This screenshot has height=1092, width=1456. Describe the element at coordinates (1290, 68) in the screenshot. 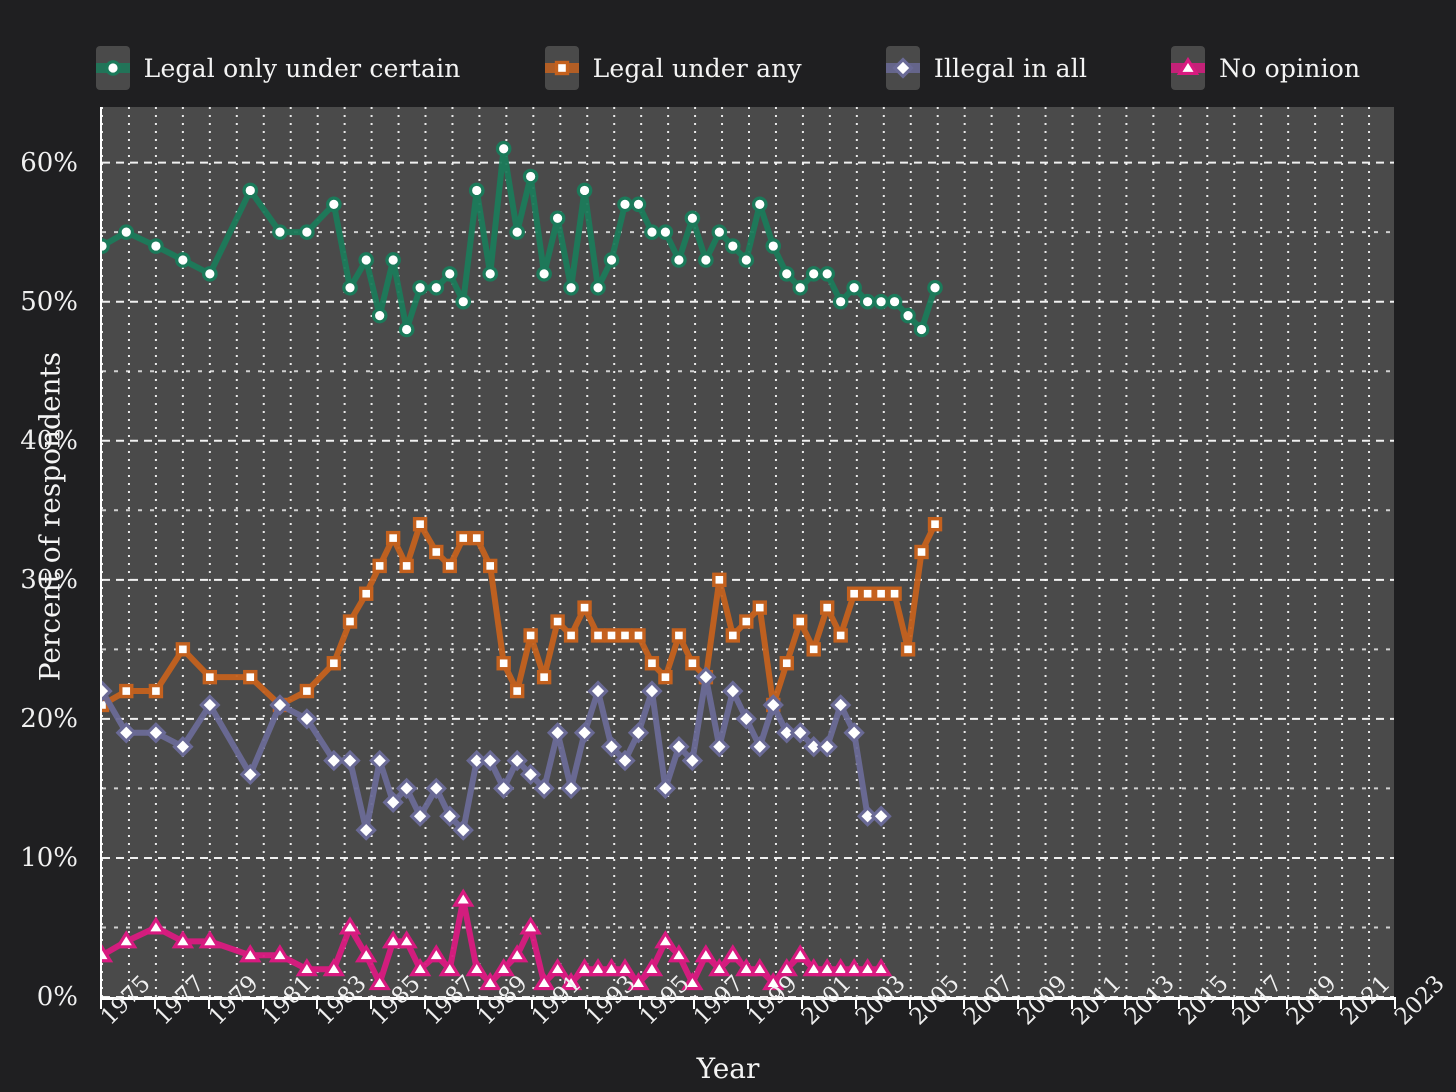

I see `legend-label: No opinion` at that location.